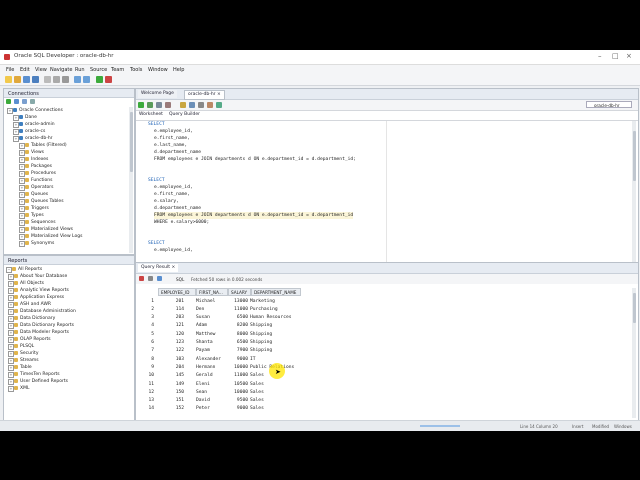 Image resolution: width=640 pixels, height=480 pixels. Describe the element at coordinates (210, 105) in the screenshot. I see `eraser-icon` at that location.